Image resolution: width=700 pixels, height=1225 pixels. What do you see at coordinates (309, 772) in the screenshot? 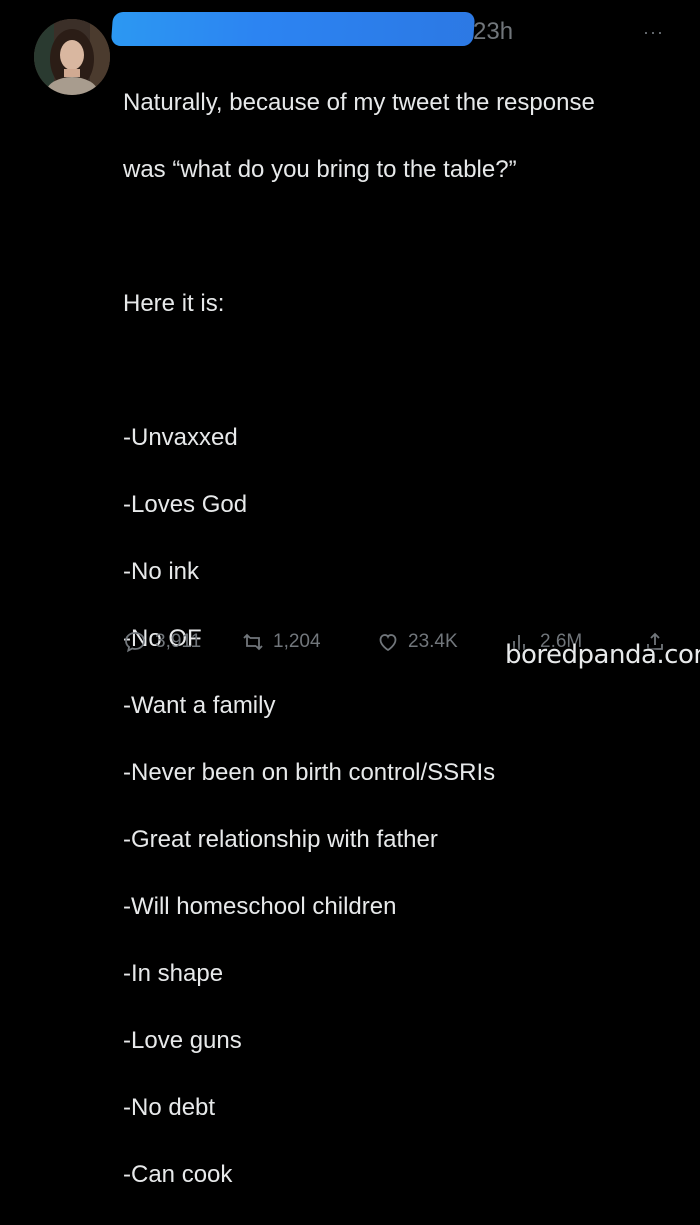
I see `list-item: -Never been on birth control/SSRIs` at bounding box center [309, 772].